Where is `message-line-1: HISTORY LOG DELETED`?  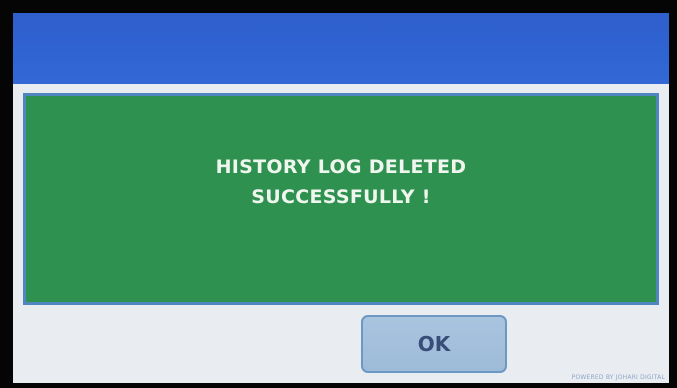 message-line-1: HISTORY LOG DELETED is located at coordinates (341, 167).